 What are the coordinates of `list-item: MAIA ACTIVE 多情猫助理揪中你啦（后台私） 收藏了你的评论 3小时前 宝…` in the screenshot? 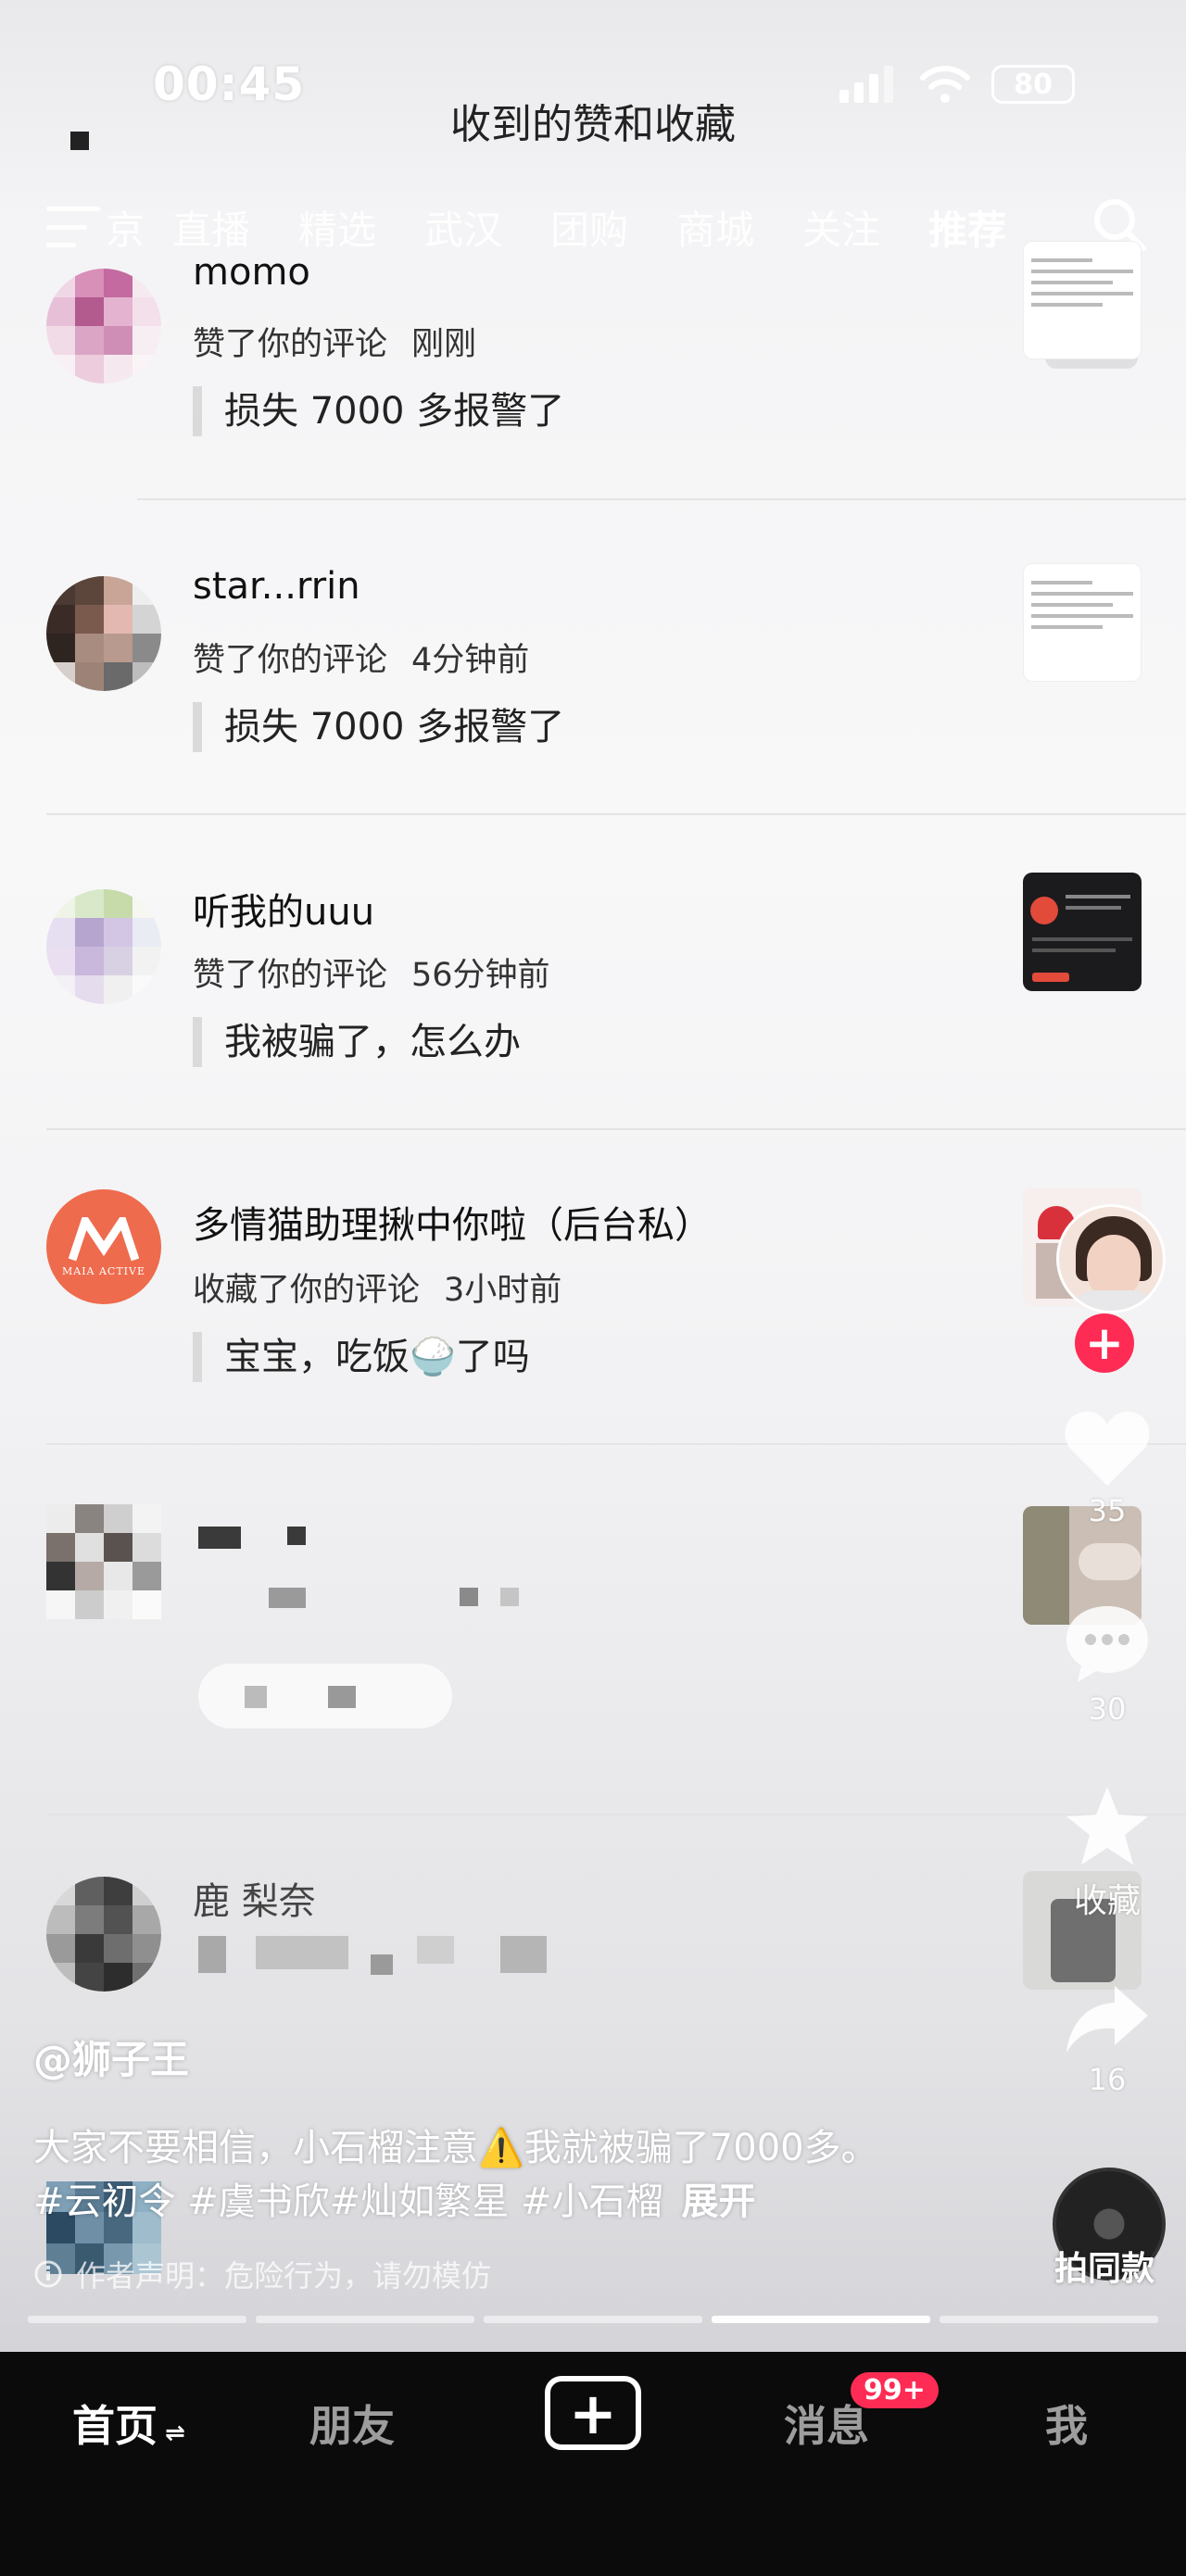 It's located at (593, 1311).